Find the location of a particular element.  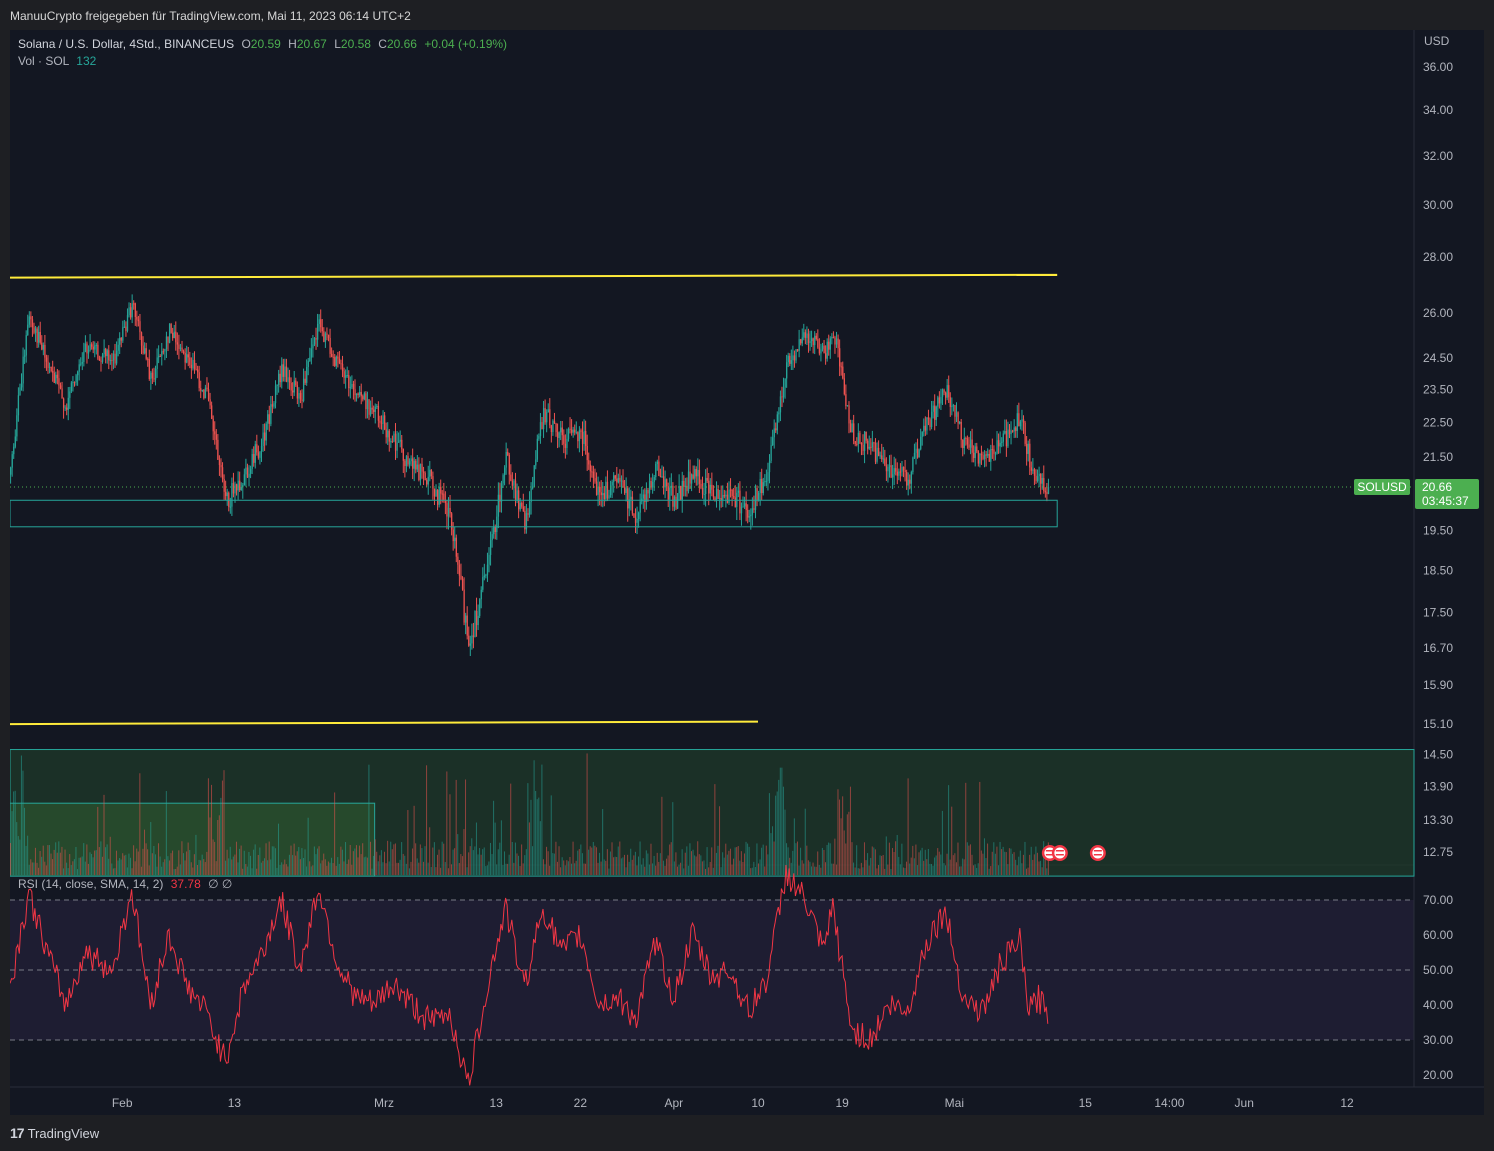

rsi-label: RSI (14, close, SMA, 14, 2) is located at coordinates (90, 884).